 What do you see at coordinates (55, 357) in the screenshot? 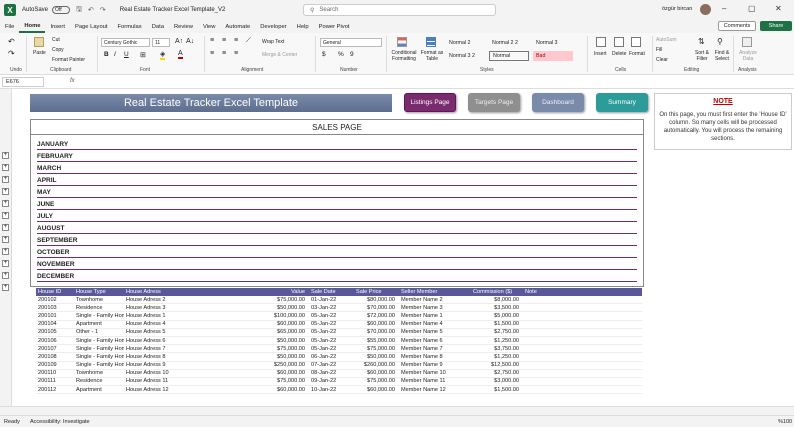
I see `table-cell: 200108` at bounding box center [55, 357].